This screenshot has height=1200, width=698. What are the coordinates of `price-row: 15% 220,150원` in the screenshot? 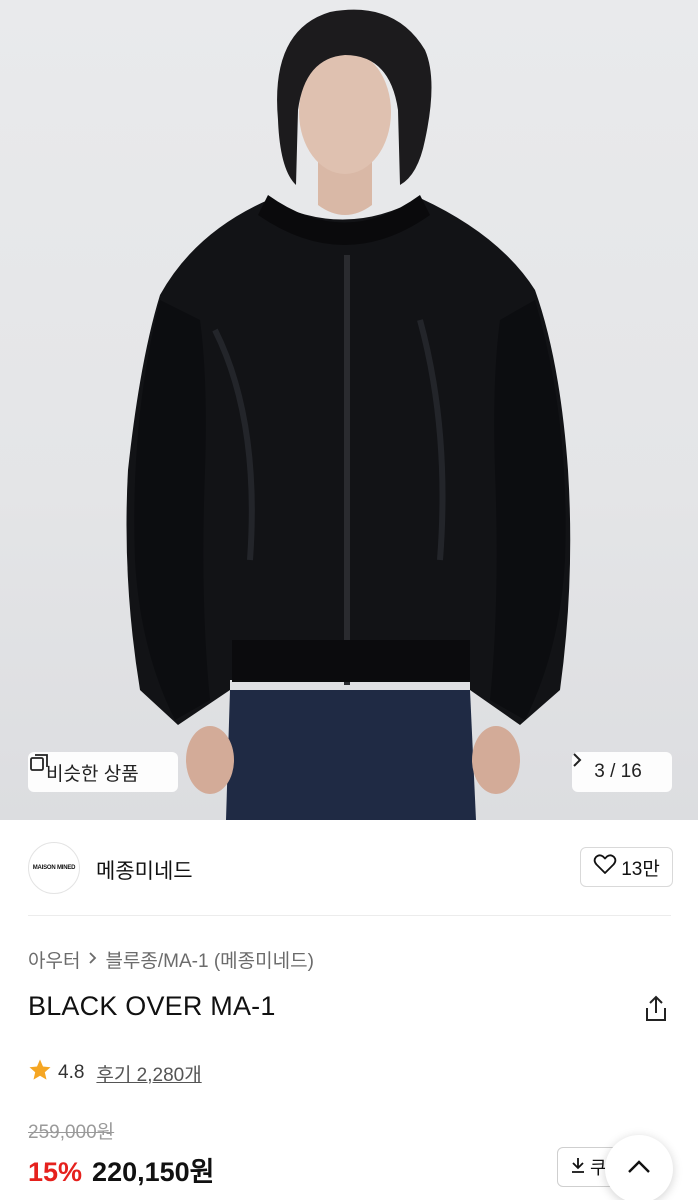 It's located at (121, 1169).